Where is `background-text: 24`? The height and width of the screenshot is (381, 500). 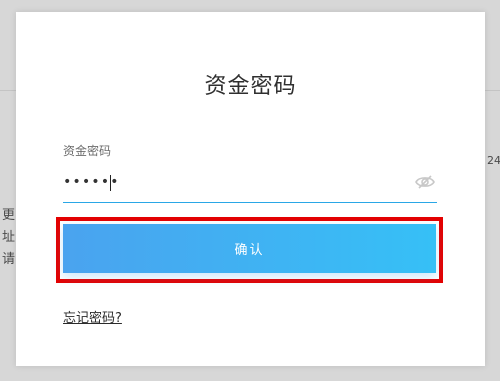 background-text: 24 is located at coordinates (493, 160).